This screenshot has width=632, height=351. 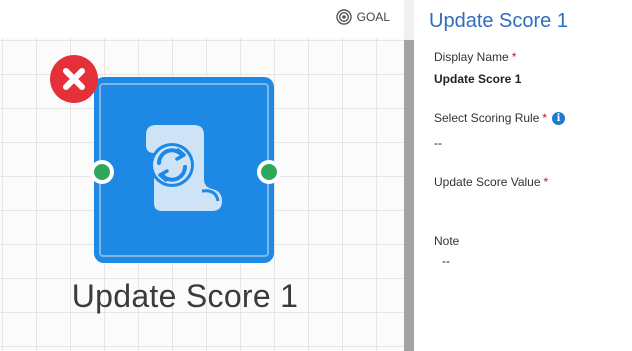 I want to click on close-icon, so click(x=74, y=79).